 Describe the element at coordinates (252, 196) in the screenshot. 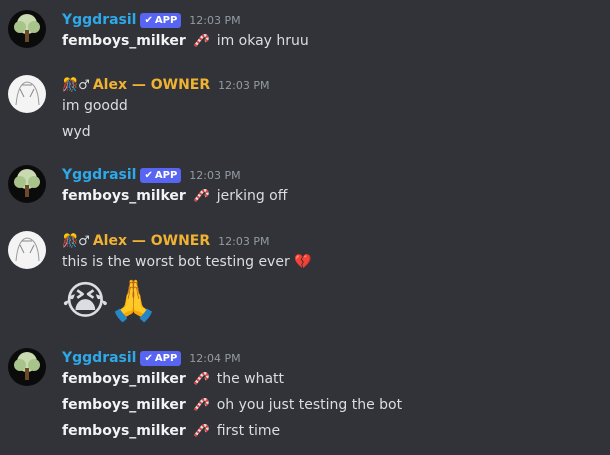

I see `message-text: jerking off` at that location.